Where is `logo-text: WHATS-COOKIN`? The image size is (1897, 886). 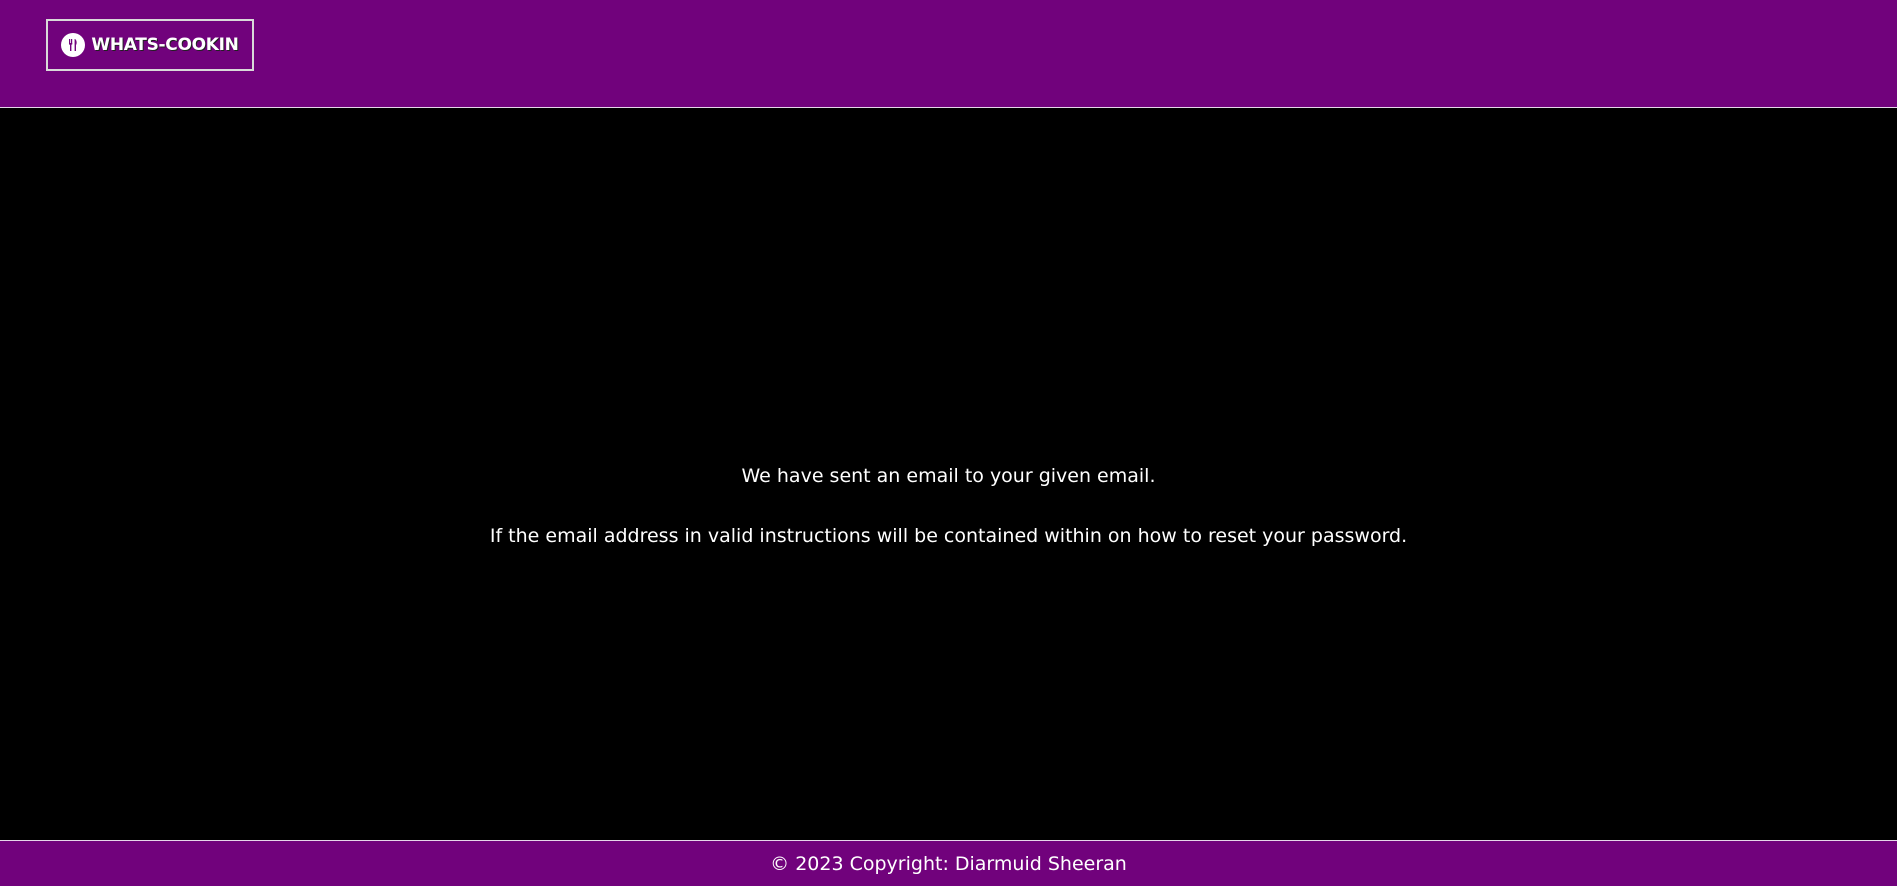
logo-text: WHATS-COOKIN is located at coordinates (165, 45).